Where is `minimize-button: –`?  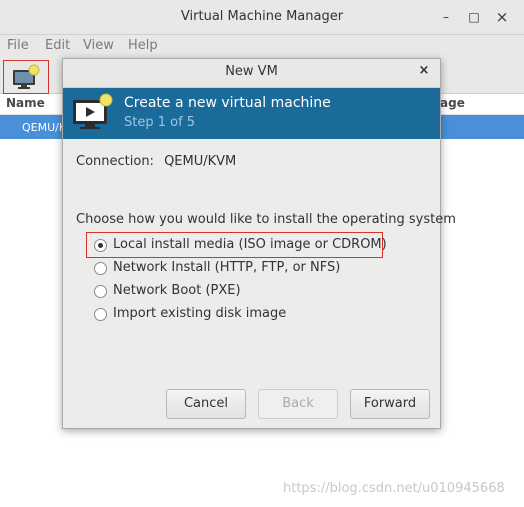
minimize-button: – is located at coordinates (446, 17).